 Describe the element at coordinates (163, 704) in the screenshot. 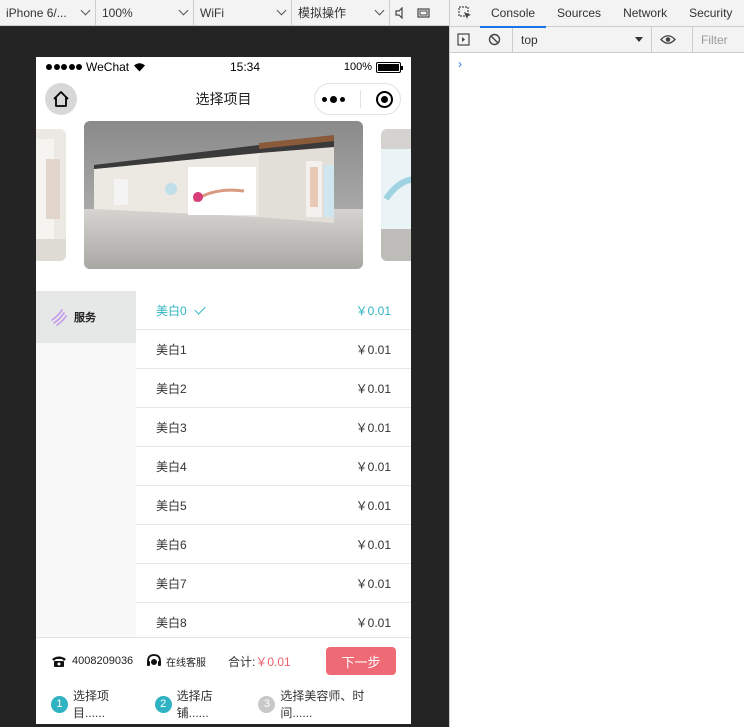

I see `step-number-badge: 2` at that location.